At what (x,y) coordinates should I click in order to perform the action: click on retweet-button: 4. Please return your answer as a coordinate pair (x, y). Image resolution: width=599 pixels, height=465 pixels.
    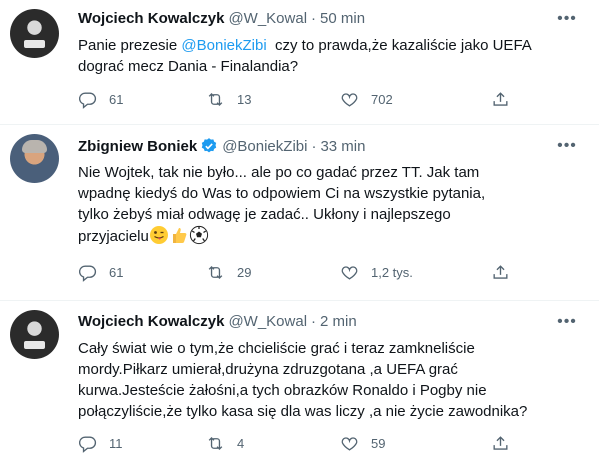
    Looking at the image, I should click on (225, 443).